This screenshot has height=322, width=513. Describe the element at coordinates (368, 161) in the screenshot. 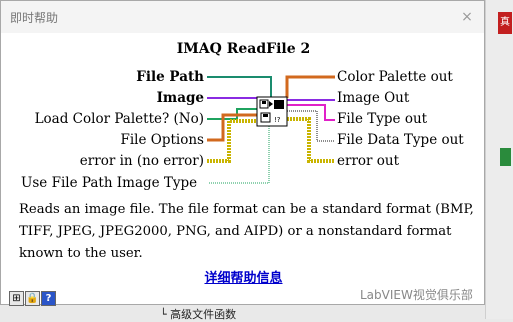

I see `output-error-out: error out` at that location.